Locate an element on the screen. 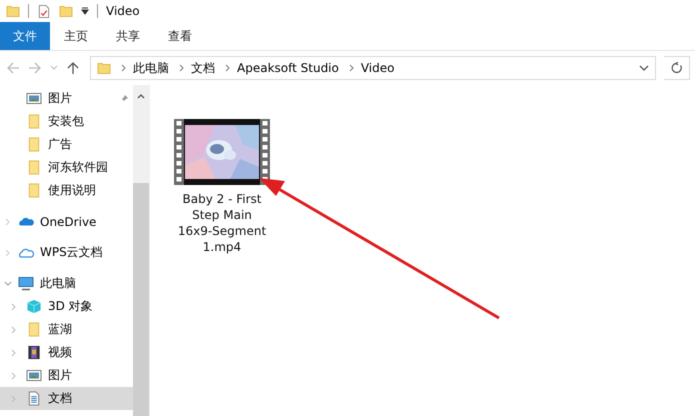 The image size is (695, 416). nav-label: 安装包 is located at coordinates (66, 121).